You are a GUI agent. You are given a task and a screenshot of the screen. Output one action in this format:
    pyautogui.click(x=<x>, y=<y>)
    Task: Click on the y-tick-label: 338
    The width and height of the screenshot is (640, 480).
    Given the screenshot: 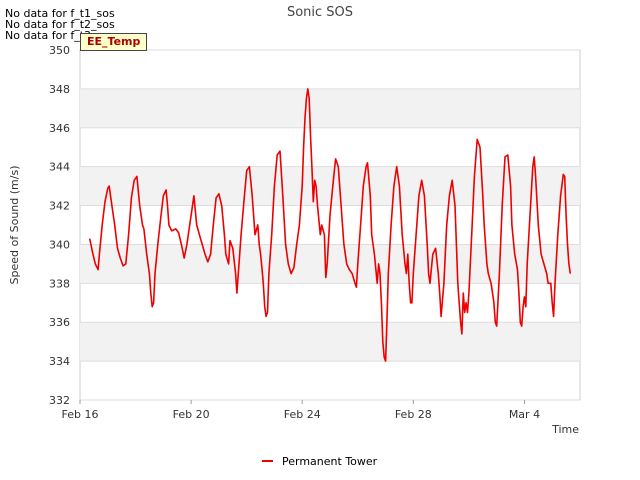 What is the action you would take?
    pyautogui.click(x=59, y=283)
    